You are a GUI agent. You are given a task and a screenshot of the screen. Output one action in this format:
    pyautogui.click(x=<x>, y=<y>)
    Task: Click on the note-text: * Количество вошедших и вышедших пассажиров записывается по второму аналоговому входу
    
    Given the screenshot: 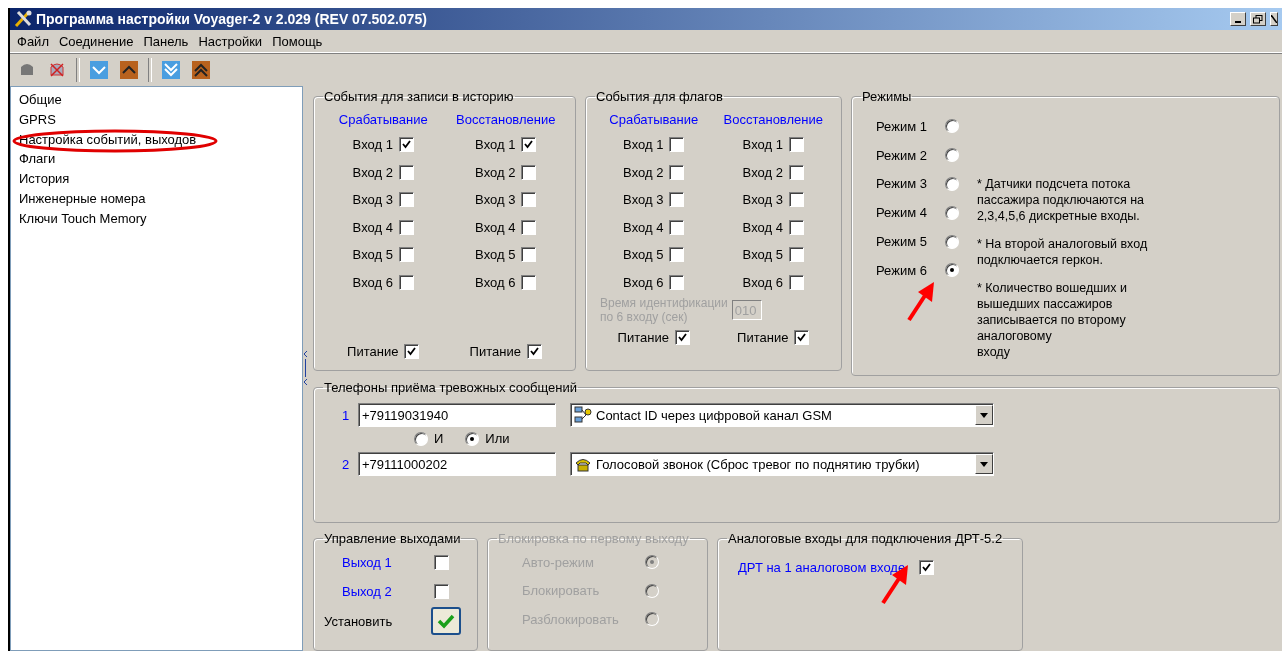 What is the action you would take?
    pyautogui.click(x=1052, y=320)
    